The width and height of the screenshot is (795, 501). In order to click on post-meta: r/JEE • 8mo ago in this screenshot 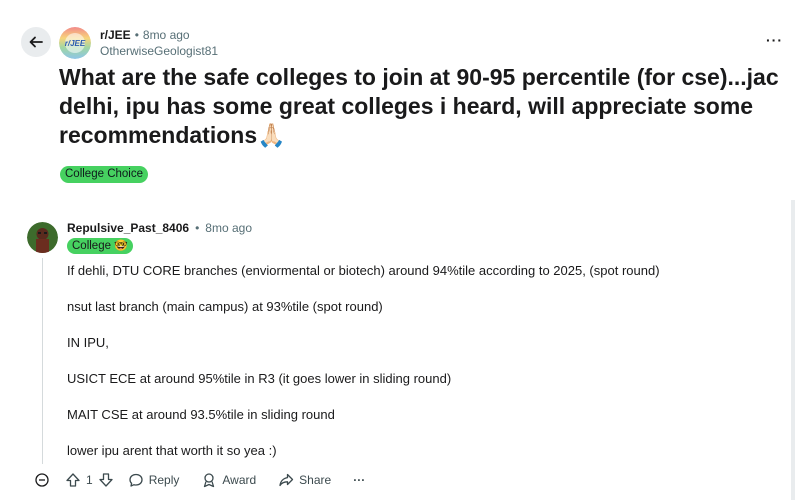, I will do `click(145, 35)`.